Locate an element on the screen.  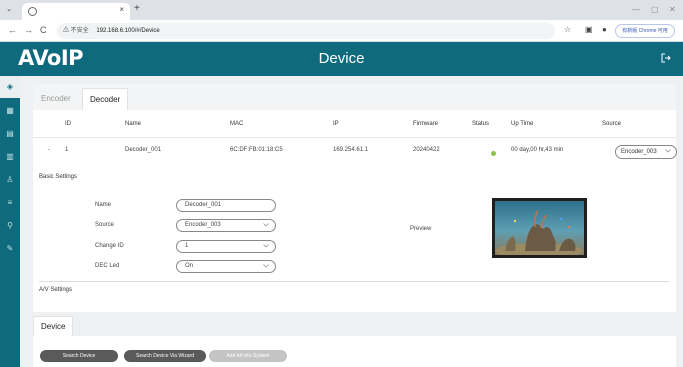
col-id: ID is located at coordinates (68, 124).